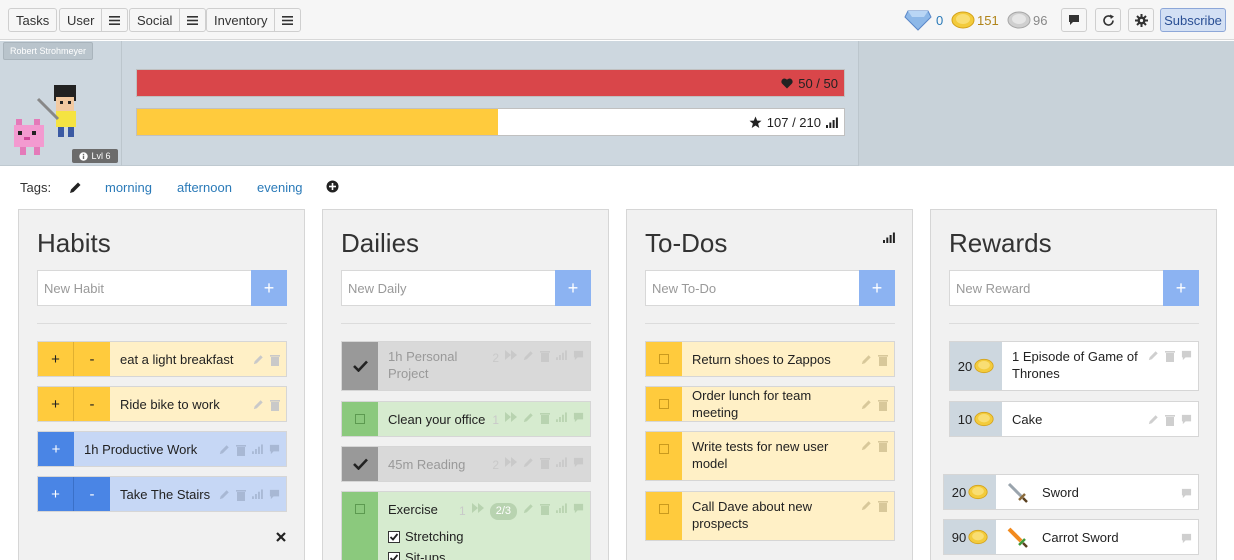 The height and width of the screenshot is (560, 1234). I want to click on shop-buy-button: 90, so click(970, 537).